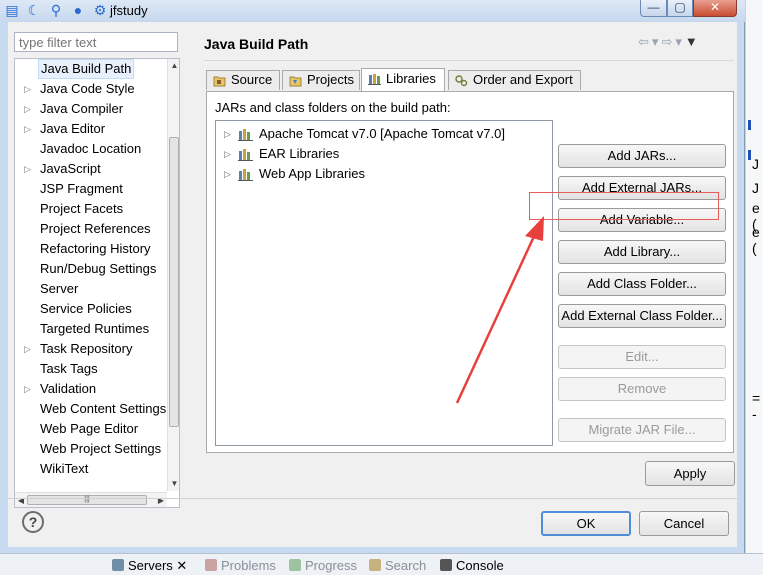  I want to click on user-icon: ●, so click(78, 10).